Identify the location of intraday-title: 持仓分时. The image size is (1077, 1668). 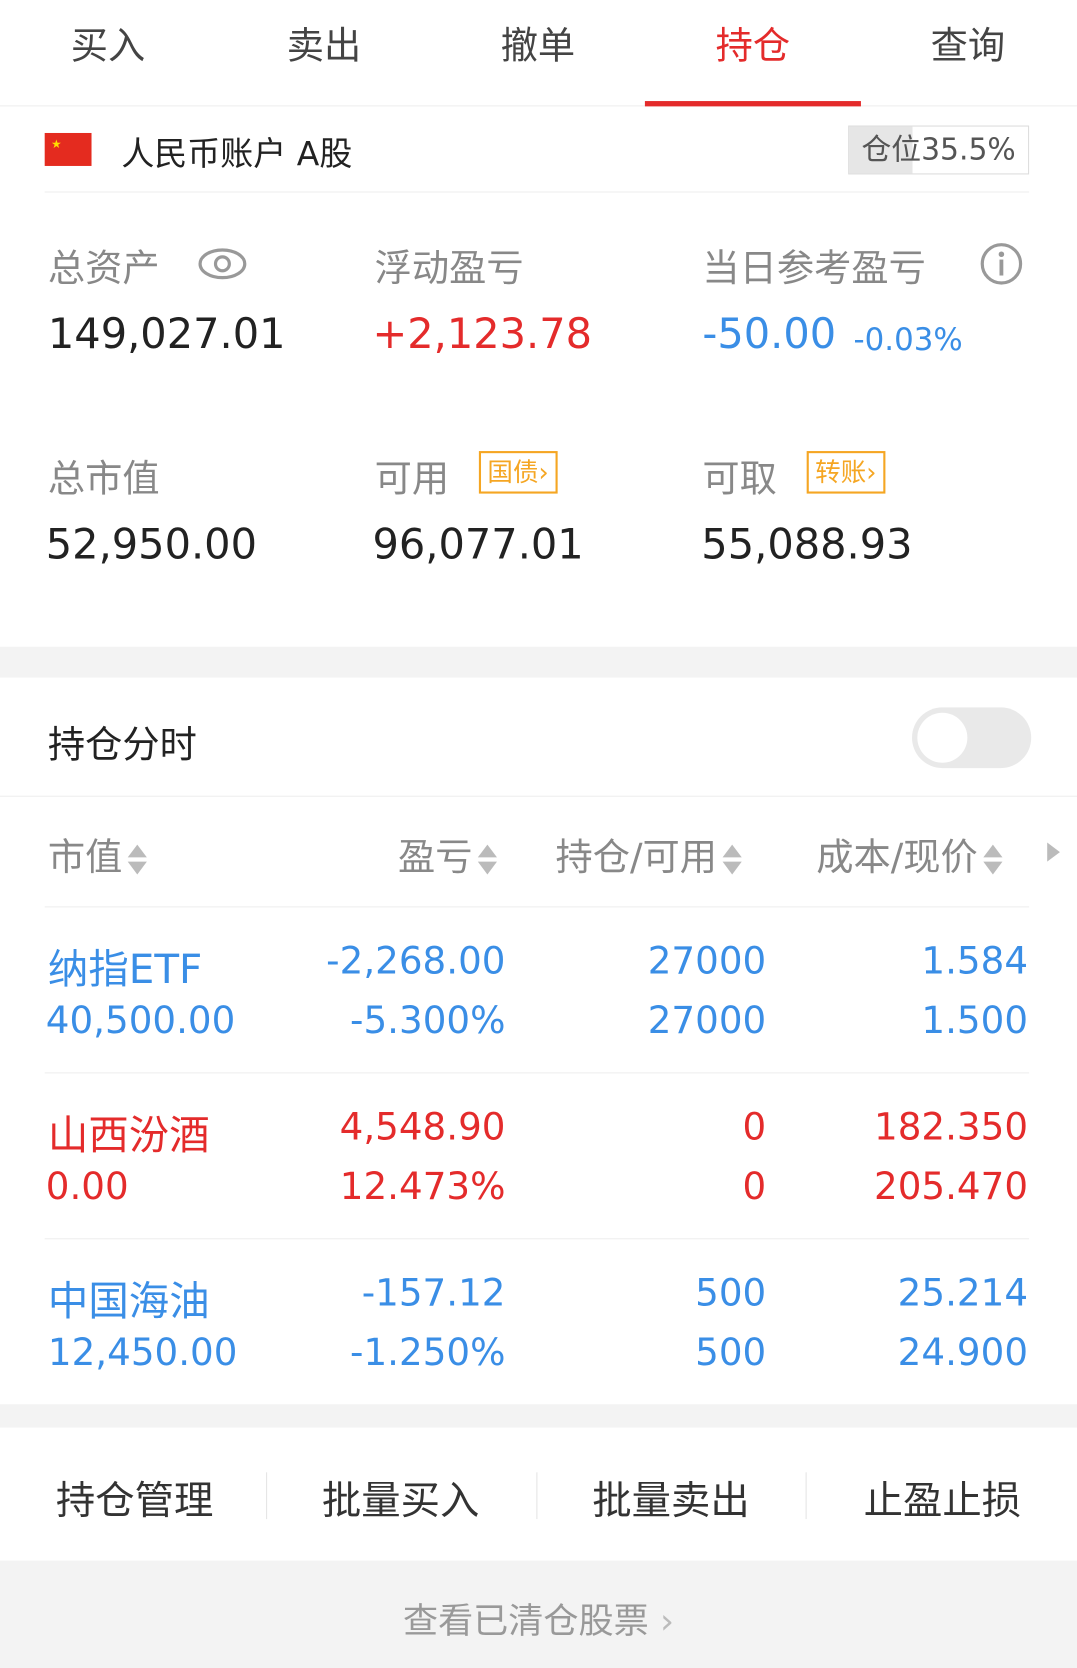
(122, 745).